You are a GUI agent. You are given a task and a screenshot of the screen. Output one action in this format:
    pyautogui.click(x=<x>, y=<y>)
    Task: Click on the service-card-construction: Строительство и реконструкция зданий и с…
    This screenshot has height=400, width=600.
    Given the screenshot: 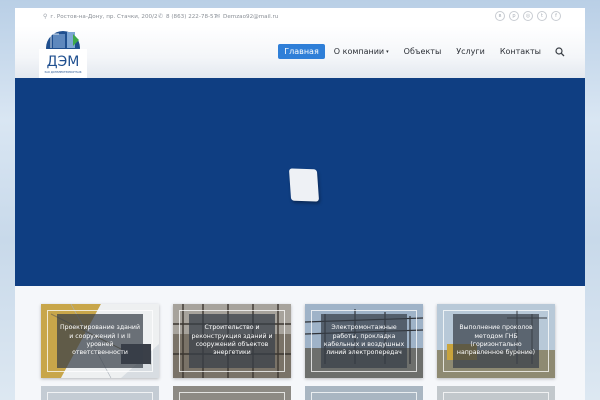 What is the action you would take?
    pyautogui.click(x=232, y=341)
    